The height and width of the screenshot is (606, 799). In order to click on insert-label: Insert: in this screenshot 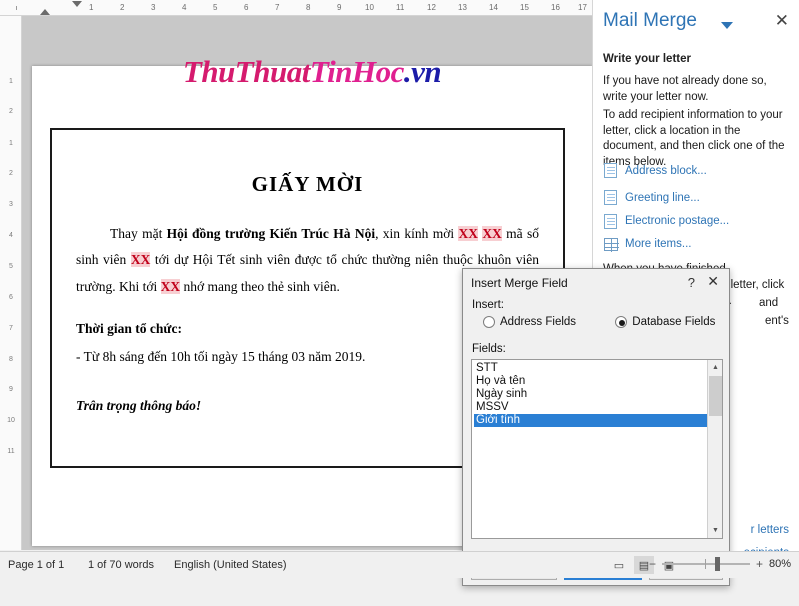, I will do `click(488, 305)`.